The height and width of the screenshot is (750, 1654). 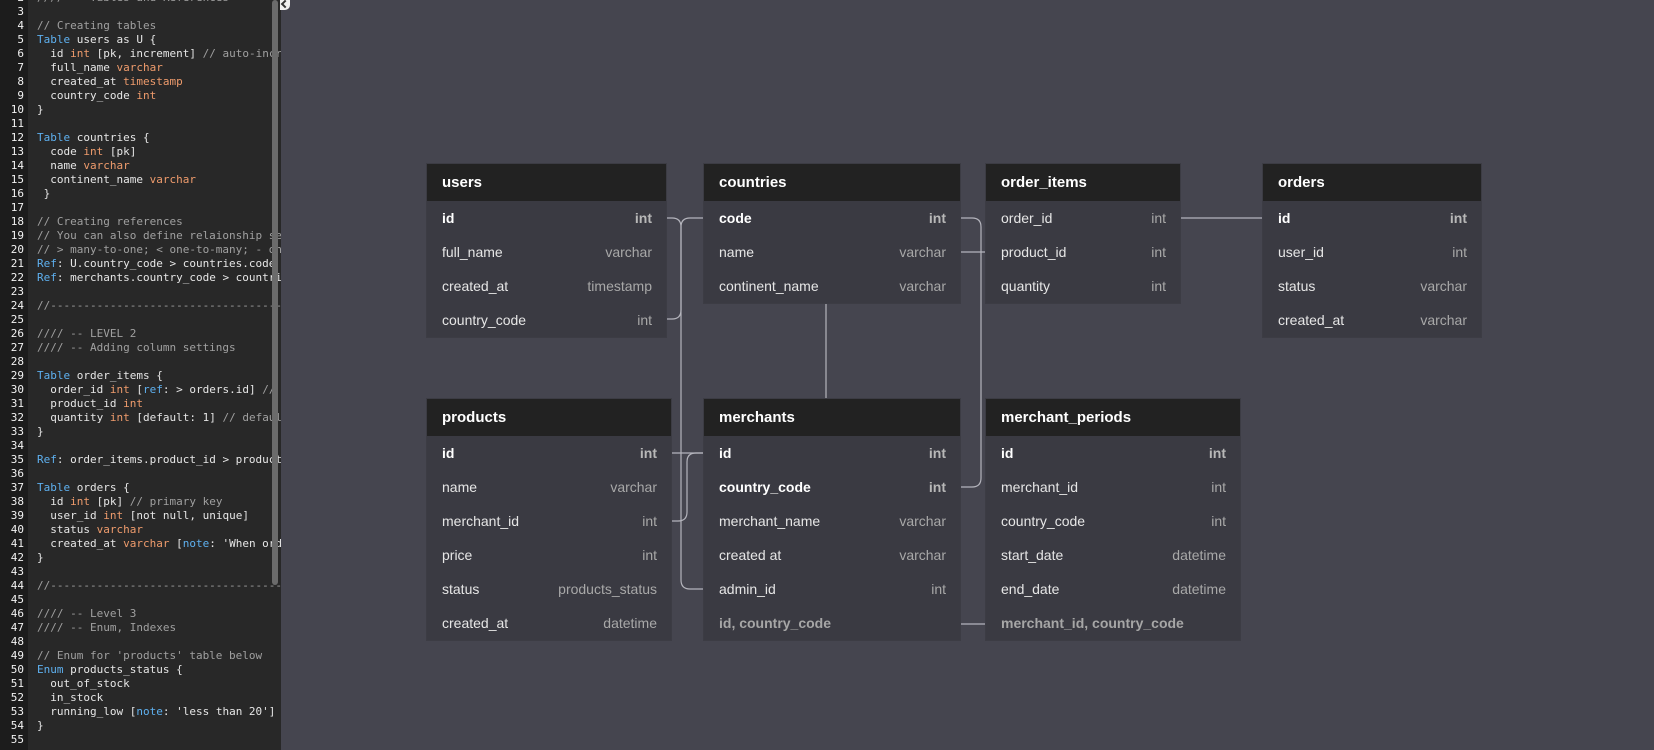 I want to click on field-type: products_status, so click(x=607, y=589).